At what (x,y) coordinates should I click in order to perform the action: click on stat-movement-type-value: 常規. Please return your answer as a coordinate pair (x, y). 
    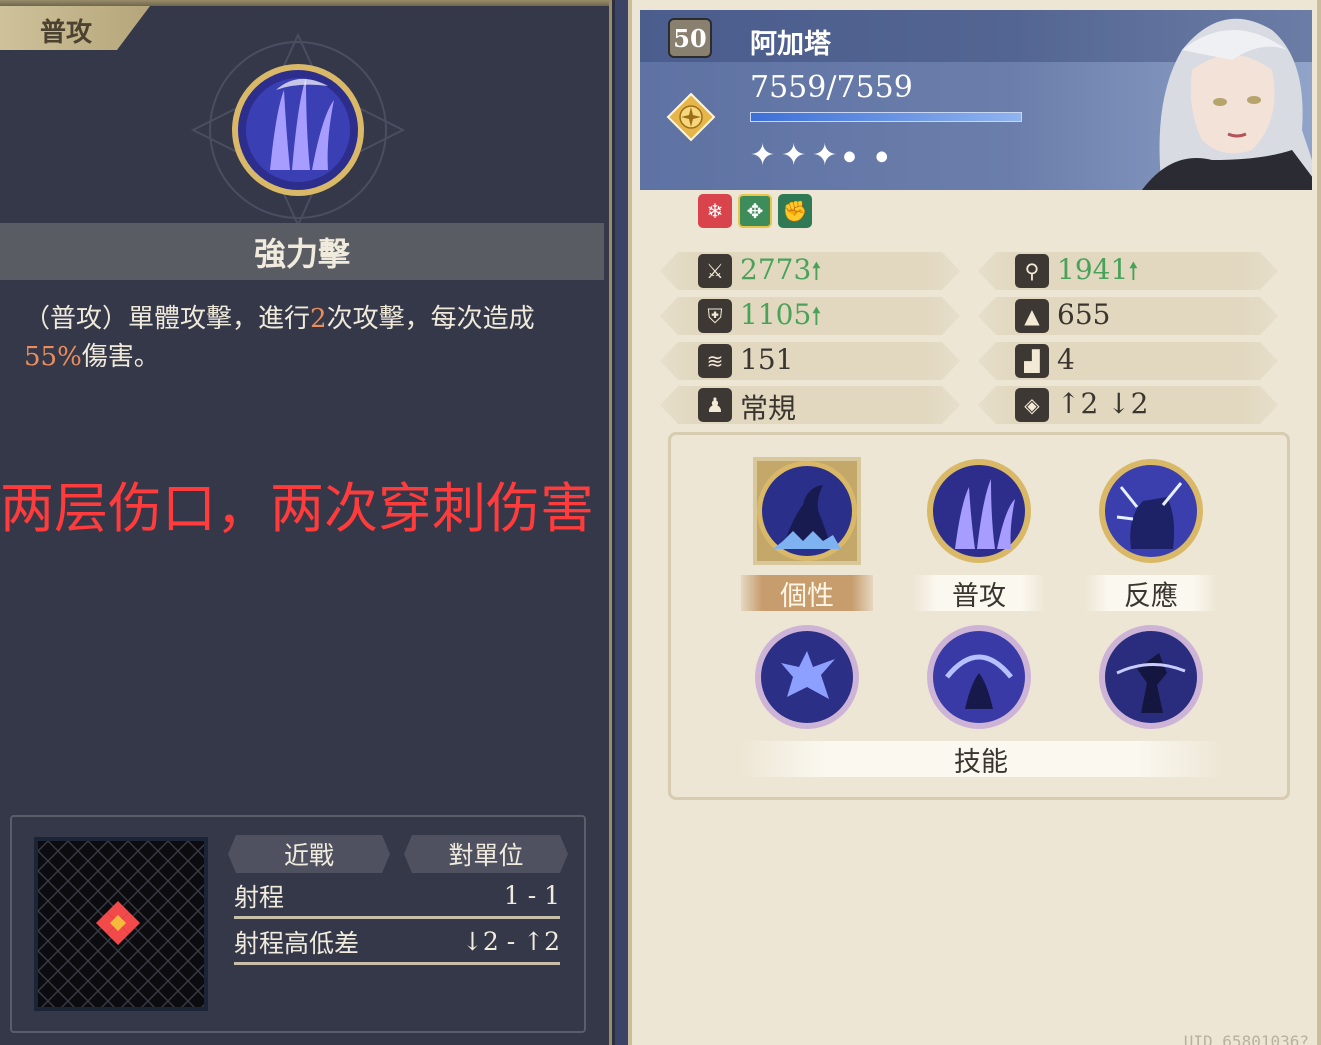
    Looking at the image, I should click on (768, 408).